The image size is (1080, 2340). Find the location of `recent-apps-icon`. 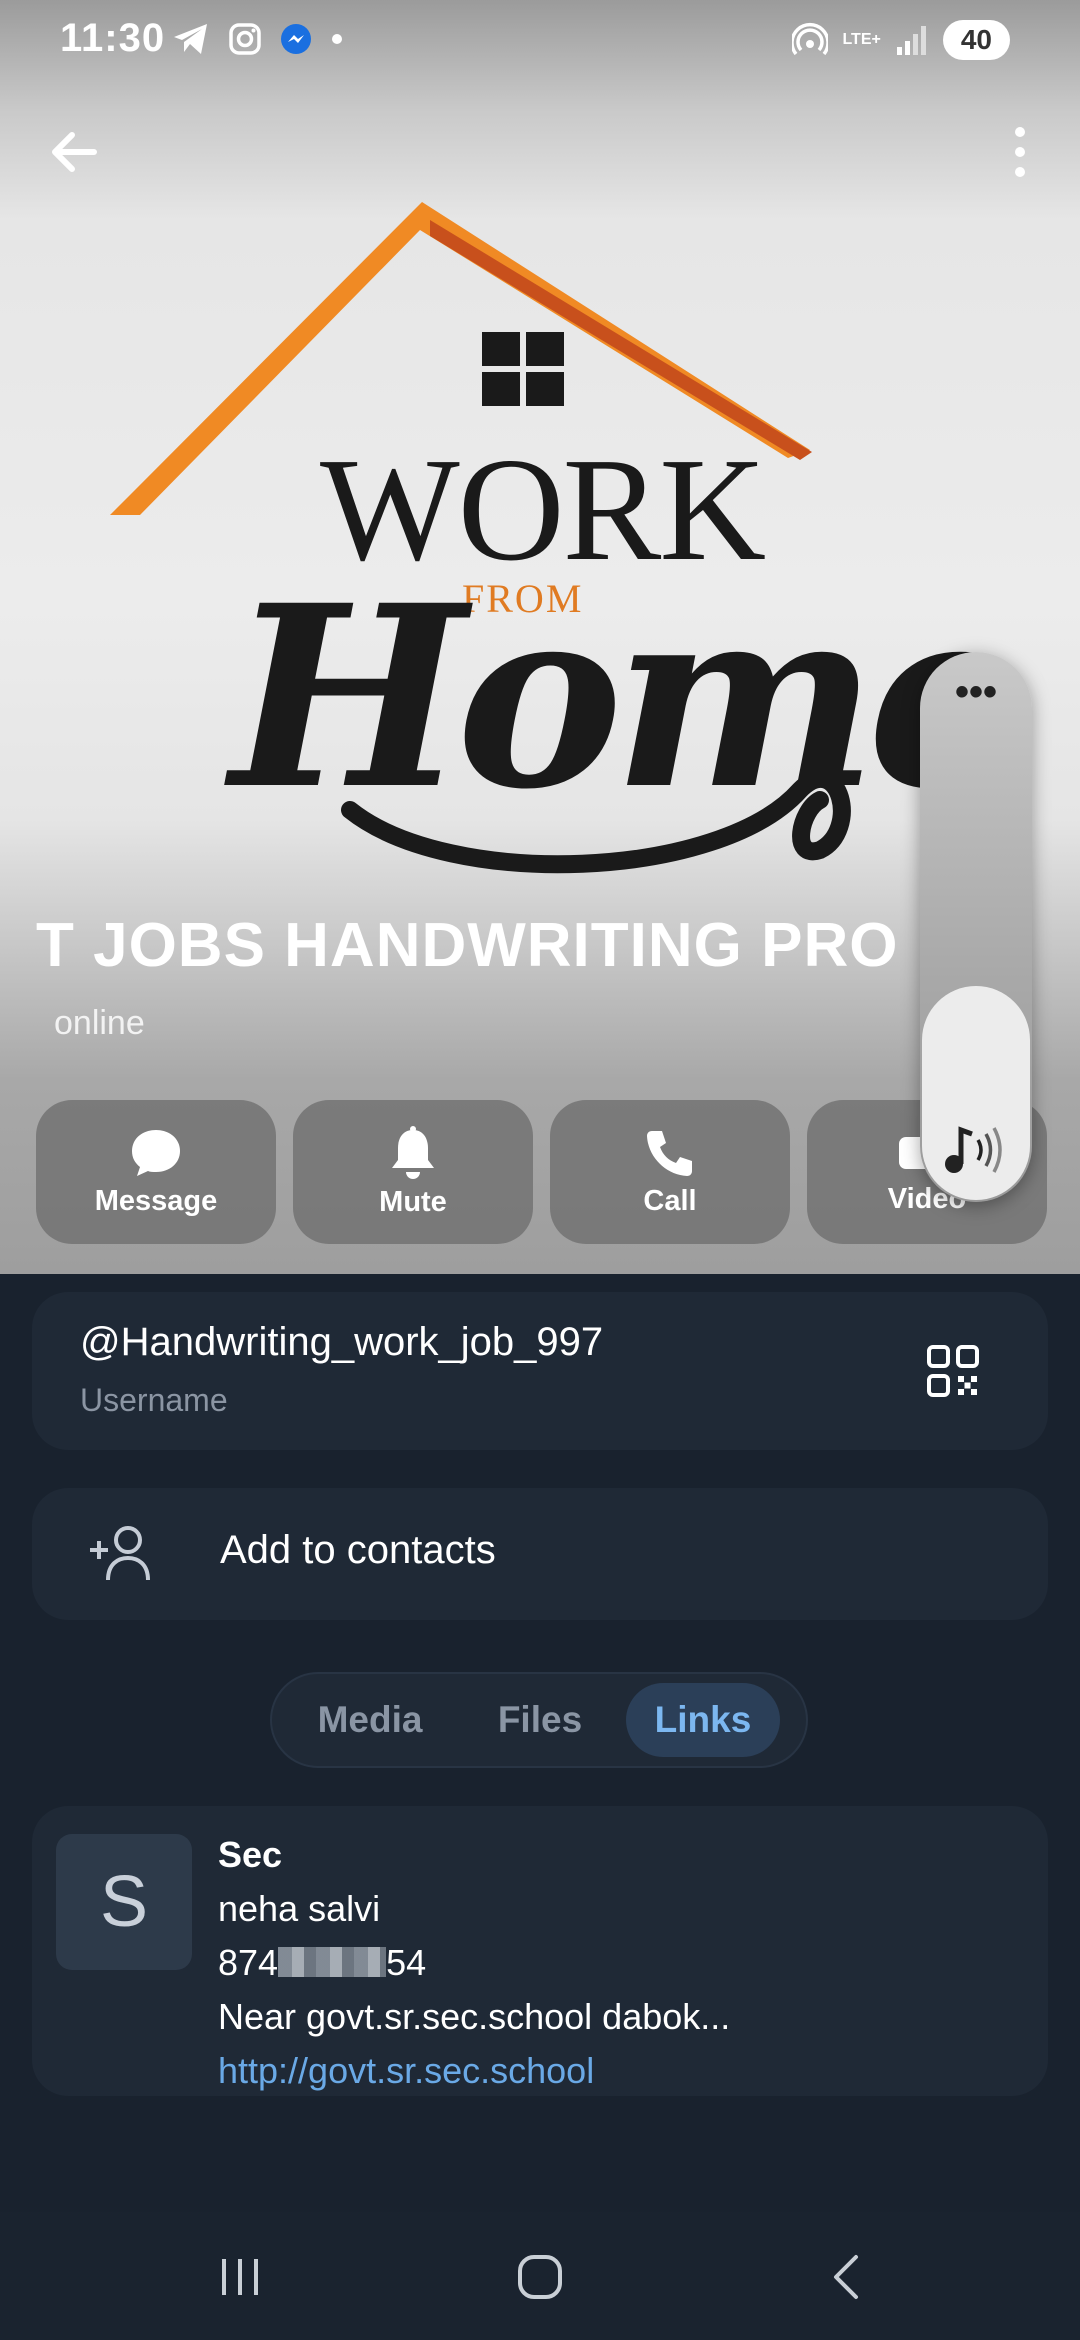

recent-apps-icon is located at coordinates (240, 2277).